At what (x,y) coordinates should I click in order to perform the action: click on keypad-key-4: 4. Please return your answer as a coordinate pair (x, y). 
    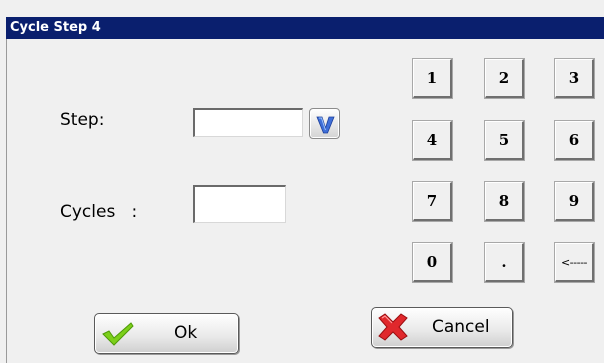
    Looking at the image, I should click on (432, 140).